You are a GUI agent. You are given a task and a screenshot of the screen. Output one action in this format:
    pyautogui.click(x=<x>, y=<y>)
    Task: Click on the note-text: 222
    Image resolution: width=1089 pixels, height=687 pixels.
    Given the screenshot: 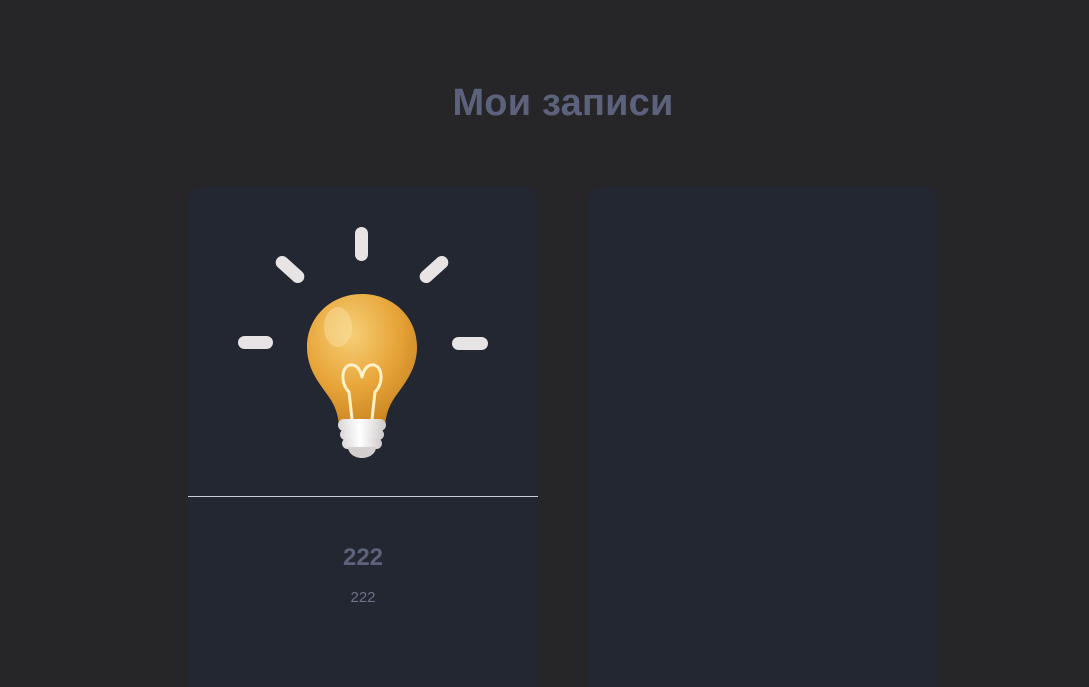 What is the action you would take?
    pyautogui.click(x=363, y=597)
    